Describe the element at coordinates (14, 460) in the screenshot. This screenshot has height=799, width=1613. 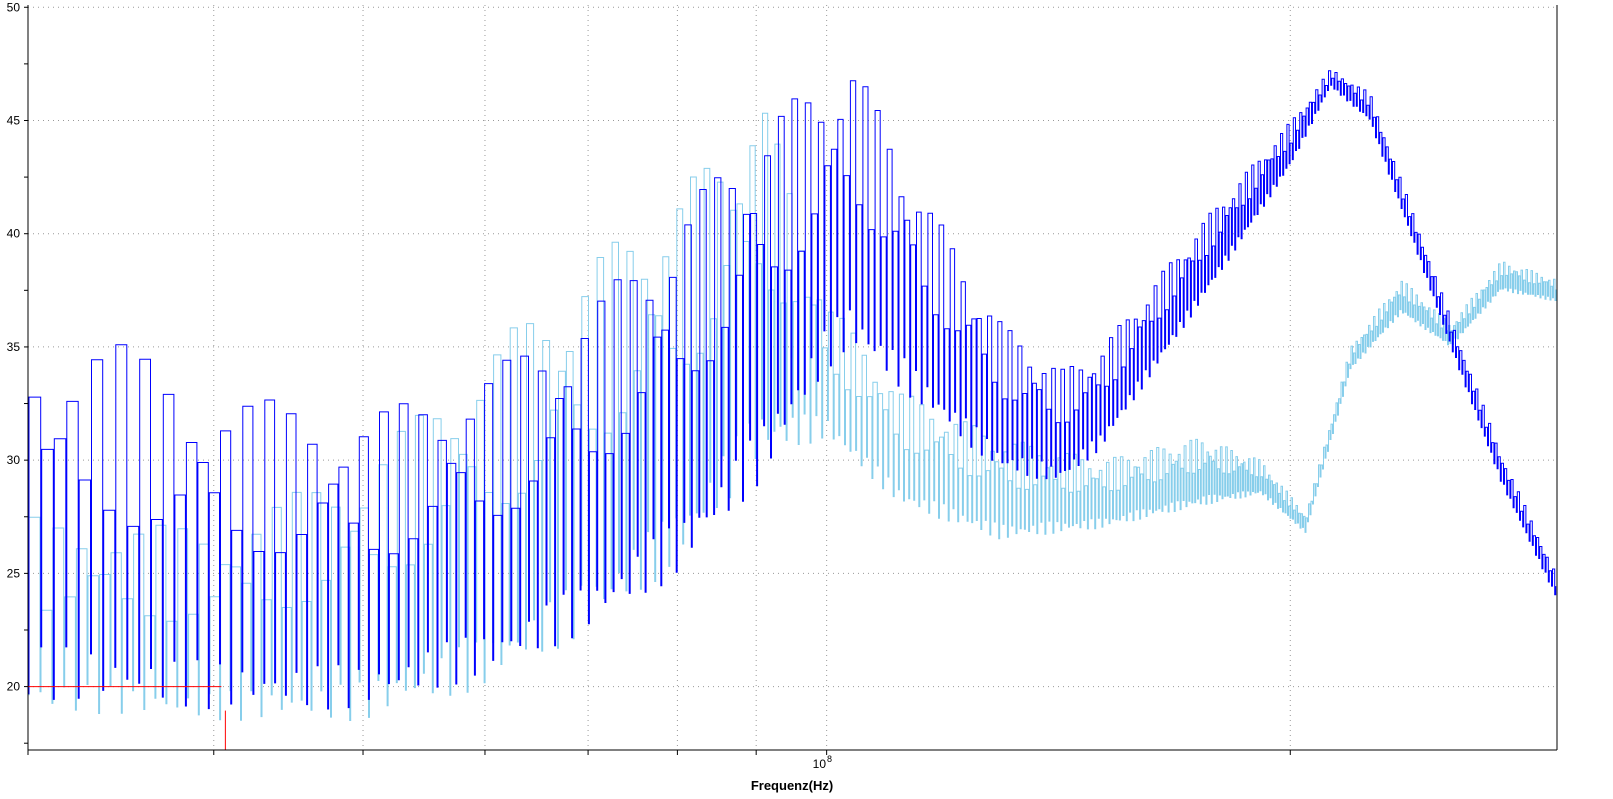
I see `y-tick-label: 30` at that location.